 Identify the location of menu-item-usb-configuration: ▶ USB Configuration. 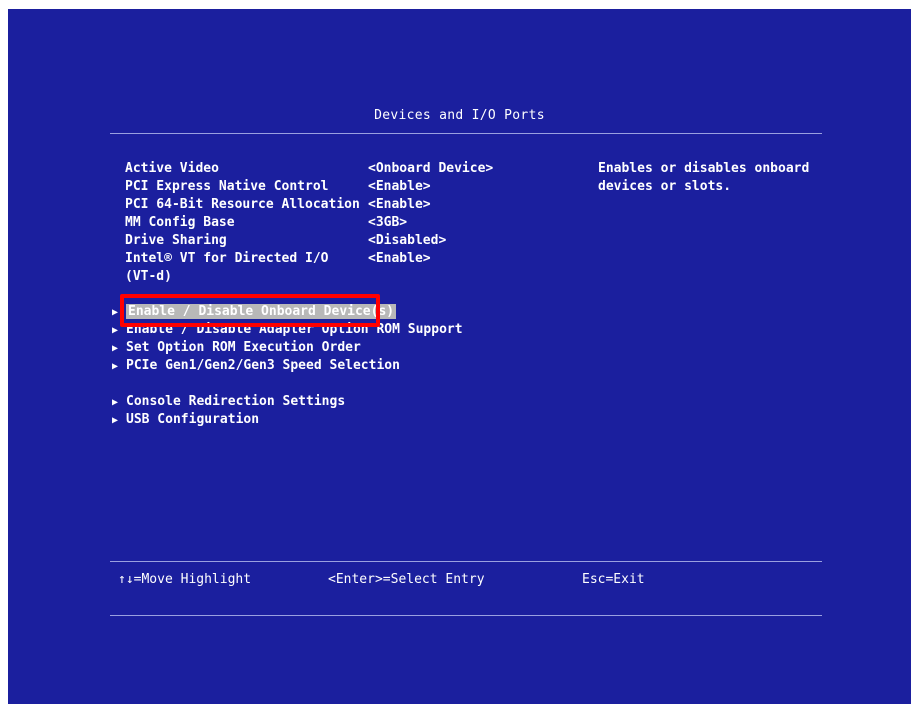
(185, 420).